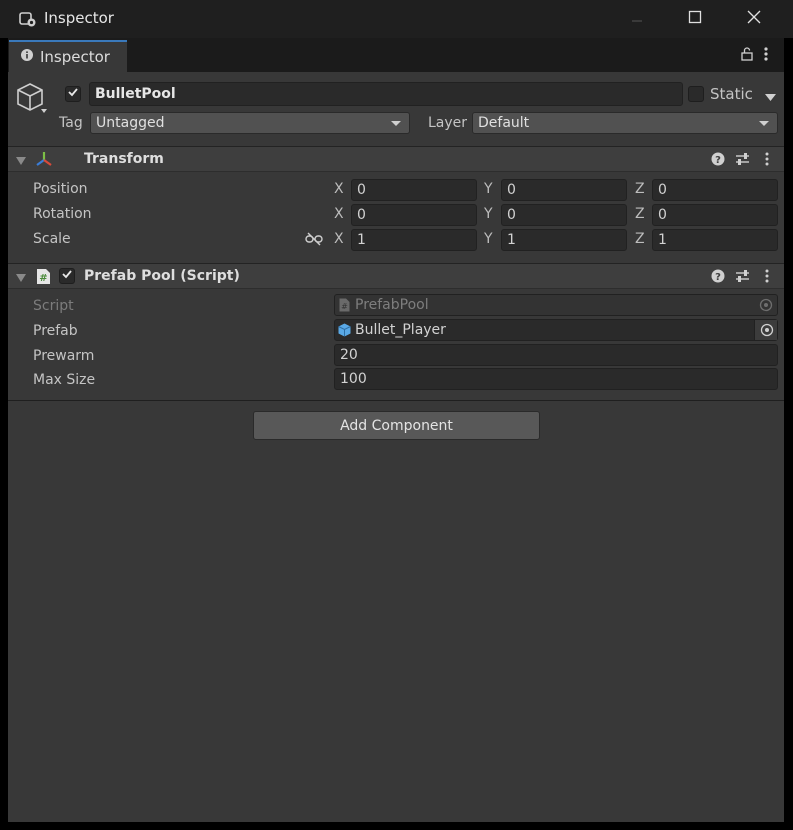 The height and width of the screenshot is (830, 793). What do you see at coordinates (75, 57) in the screenshot?
I see `tab-label: Inspector` at bounding box center [75, 57].